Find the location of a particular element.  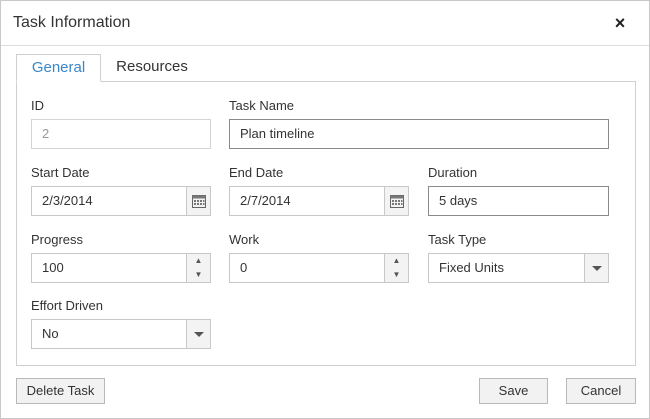

task-name-input: Plan timeline is located at coordinates (419, 134).